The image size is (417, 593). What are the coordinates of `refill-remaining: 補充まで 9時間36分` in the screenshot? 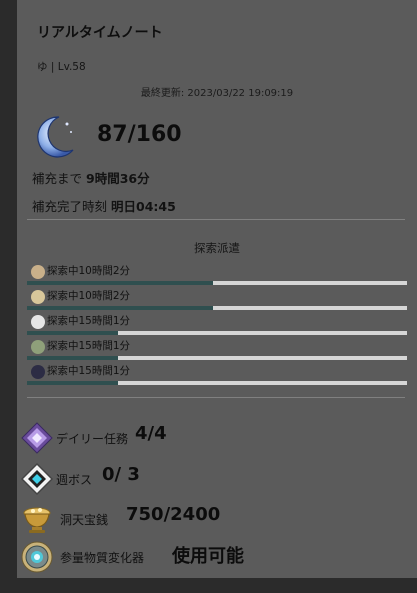 It's located at (91, 177).